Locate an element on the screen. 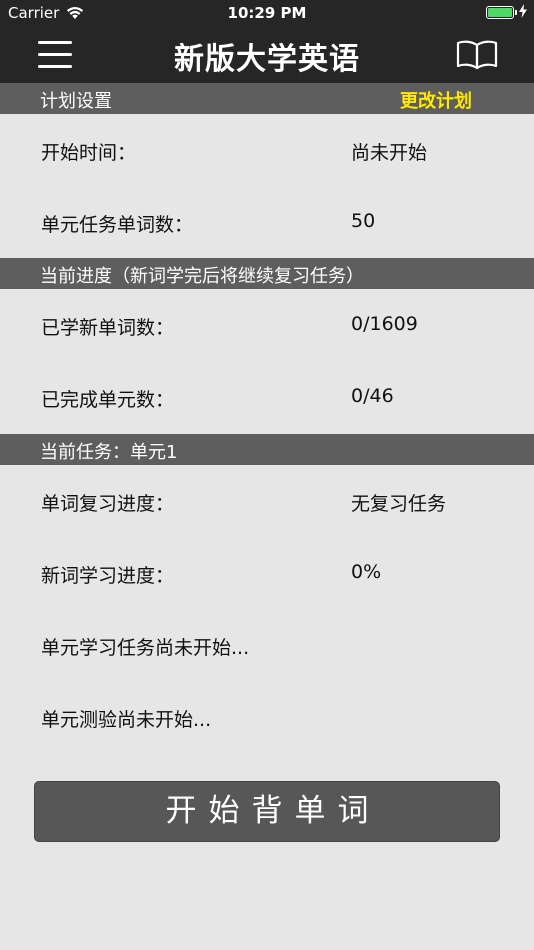 This screenshot has height=950, width=534. change-plan-button: 更改计划 is located at coordinates (436, 100).